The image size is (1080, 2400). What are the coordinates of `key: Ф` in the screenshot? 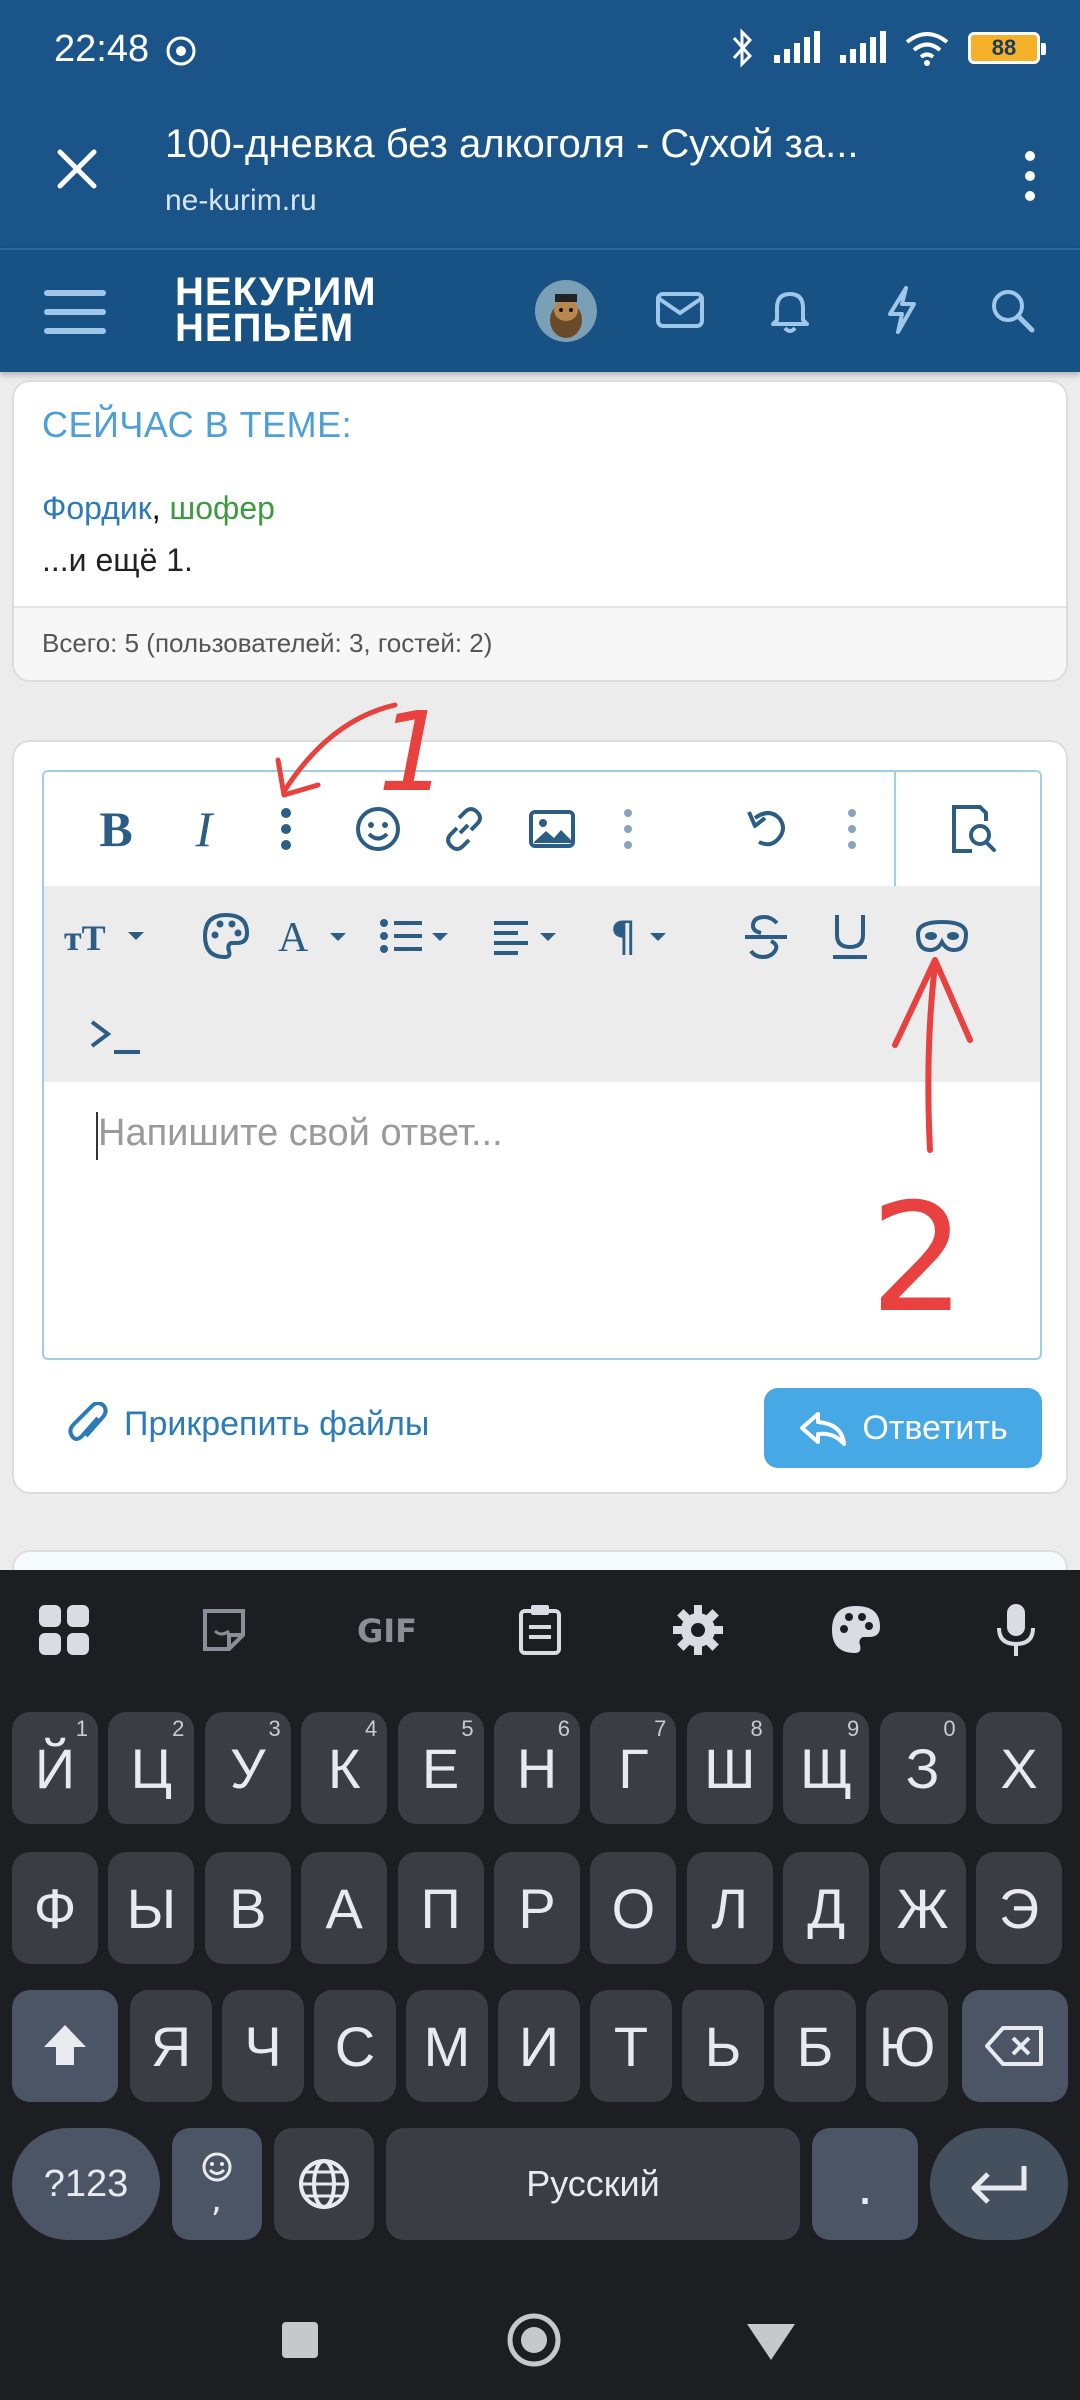 It's located at (55, 1908).